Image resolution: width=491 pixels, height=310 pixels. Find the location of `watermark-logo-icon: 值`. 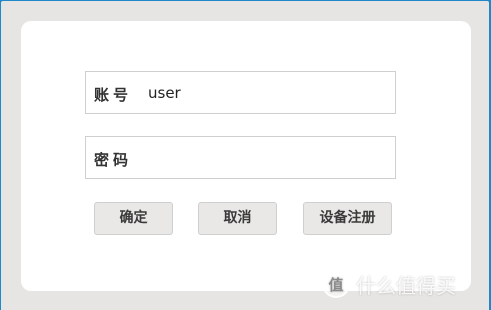

watermark-logo-icon: 值 is located at coordinates (336, 284).